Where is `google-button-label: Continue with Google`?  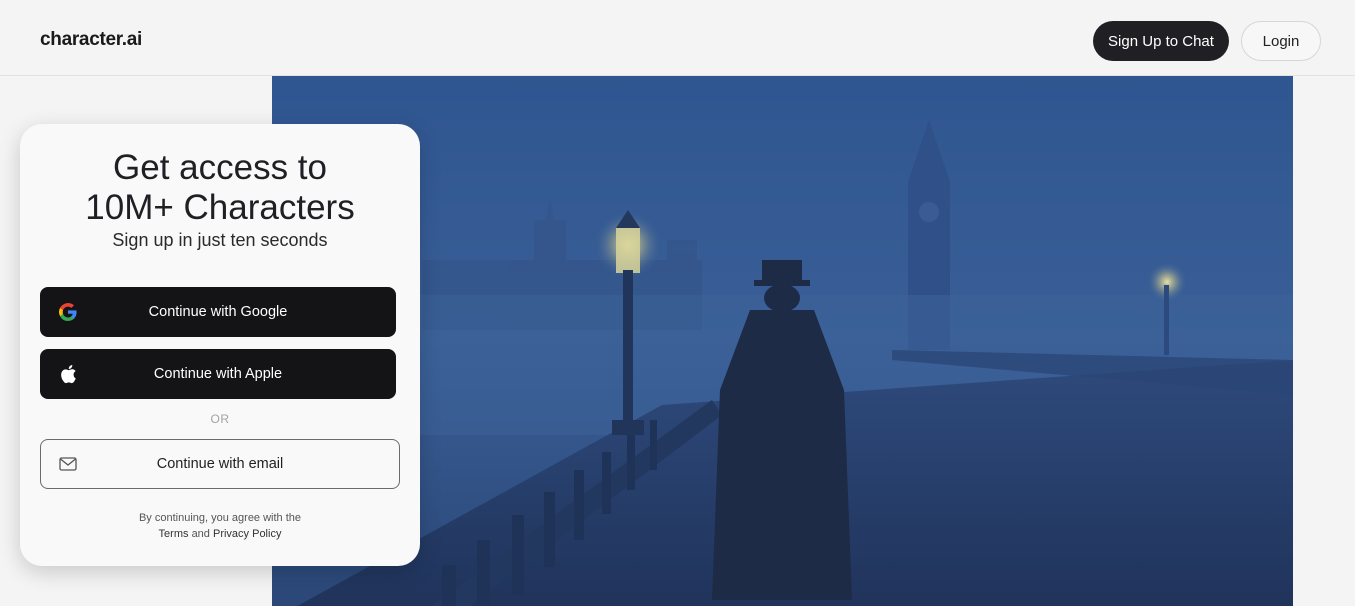 google-button-label: Continue with Google is located at coordinates (218, 312).